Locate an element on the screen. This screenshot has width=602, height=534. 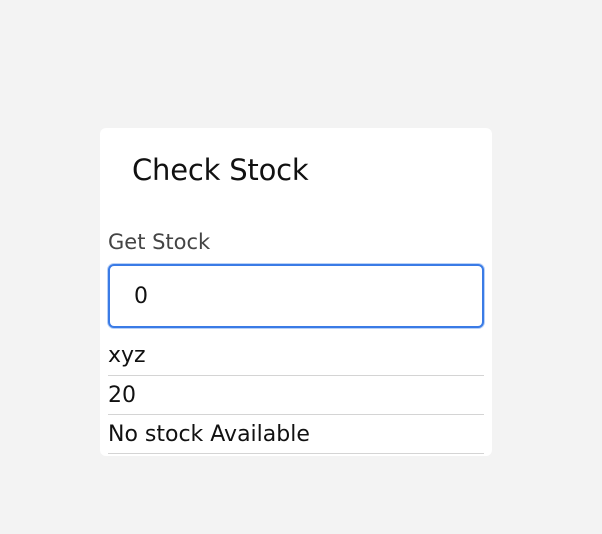
result-list: xyz 20 No stock Available is located at coordinates (296, 395).